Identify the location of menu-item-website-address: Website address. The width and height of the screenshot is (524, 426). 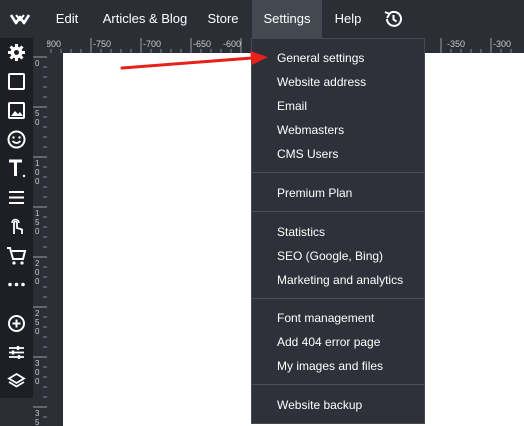
(338, 82).